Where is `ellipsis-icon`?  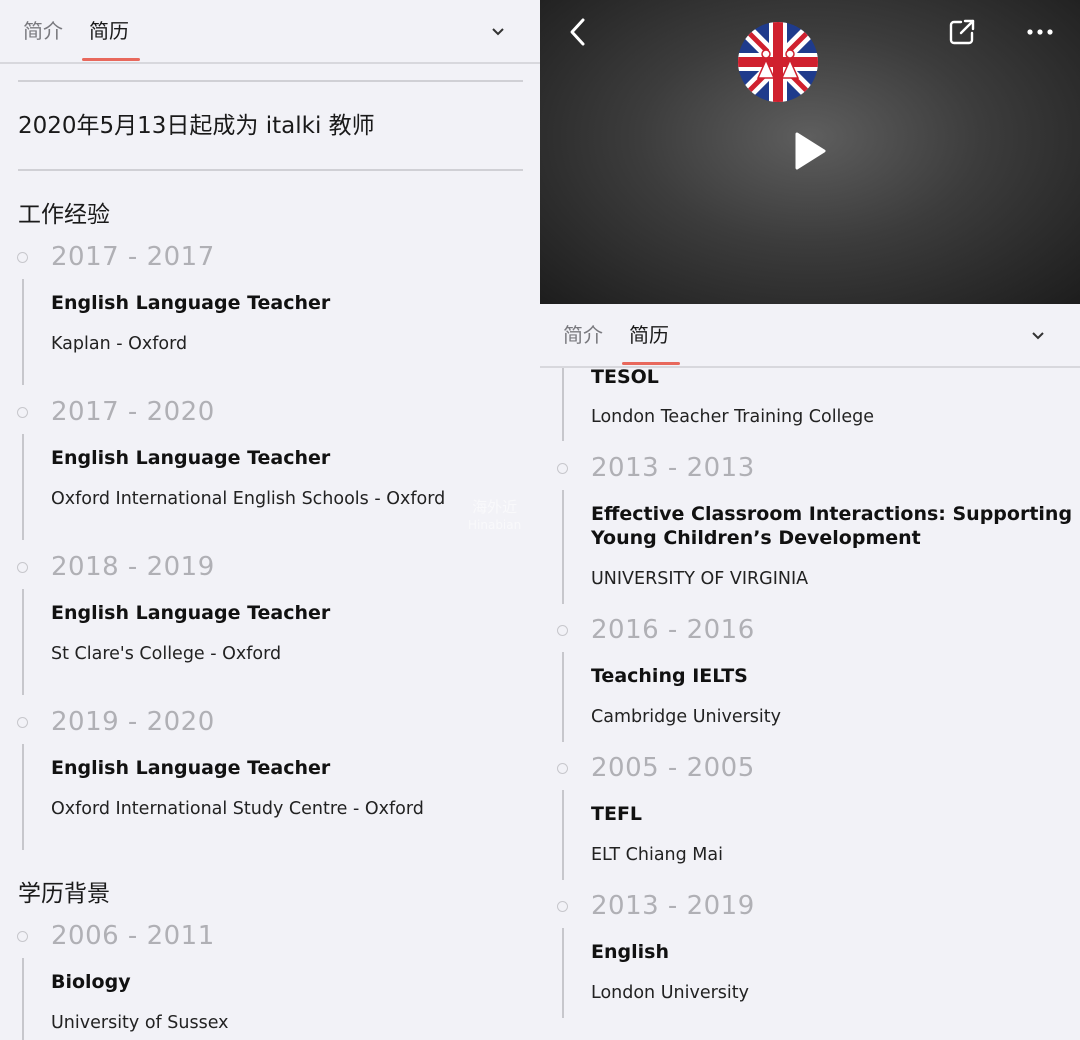
ellipsis-icon is located at coordinates (1040, 32).